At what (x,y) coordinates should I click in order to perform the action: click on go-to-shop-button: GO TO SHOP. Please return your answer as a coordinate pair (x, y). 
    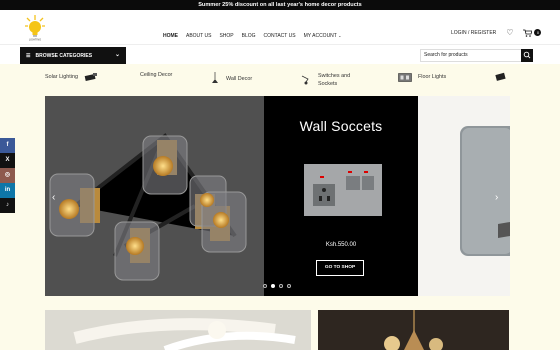
    Looking at the image, I should click on (340, 268).